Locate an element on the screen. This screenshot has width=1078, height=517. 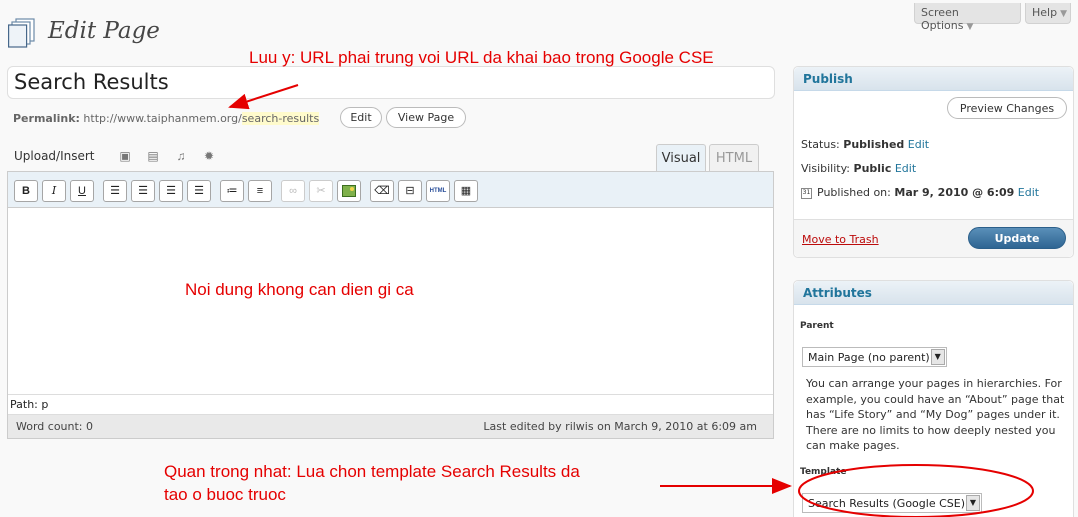
align-center-button: ☰ is located at coordinates (143, 191).